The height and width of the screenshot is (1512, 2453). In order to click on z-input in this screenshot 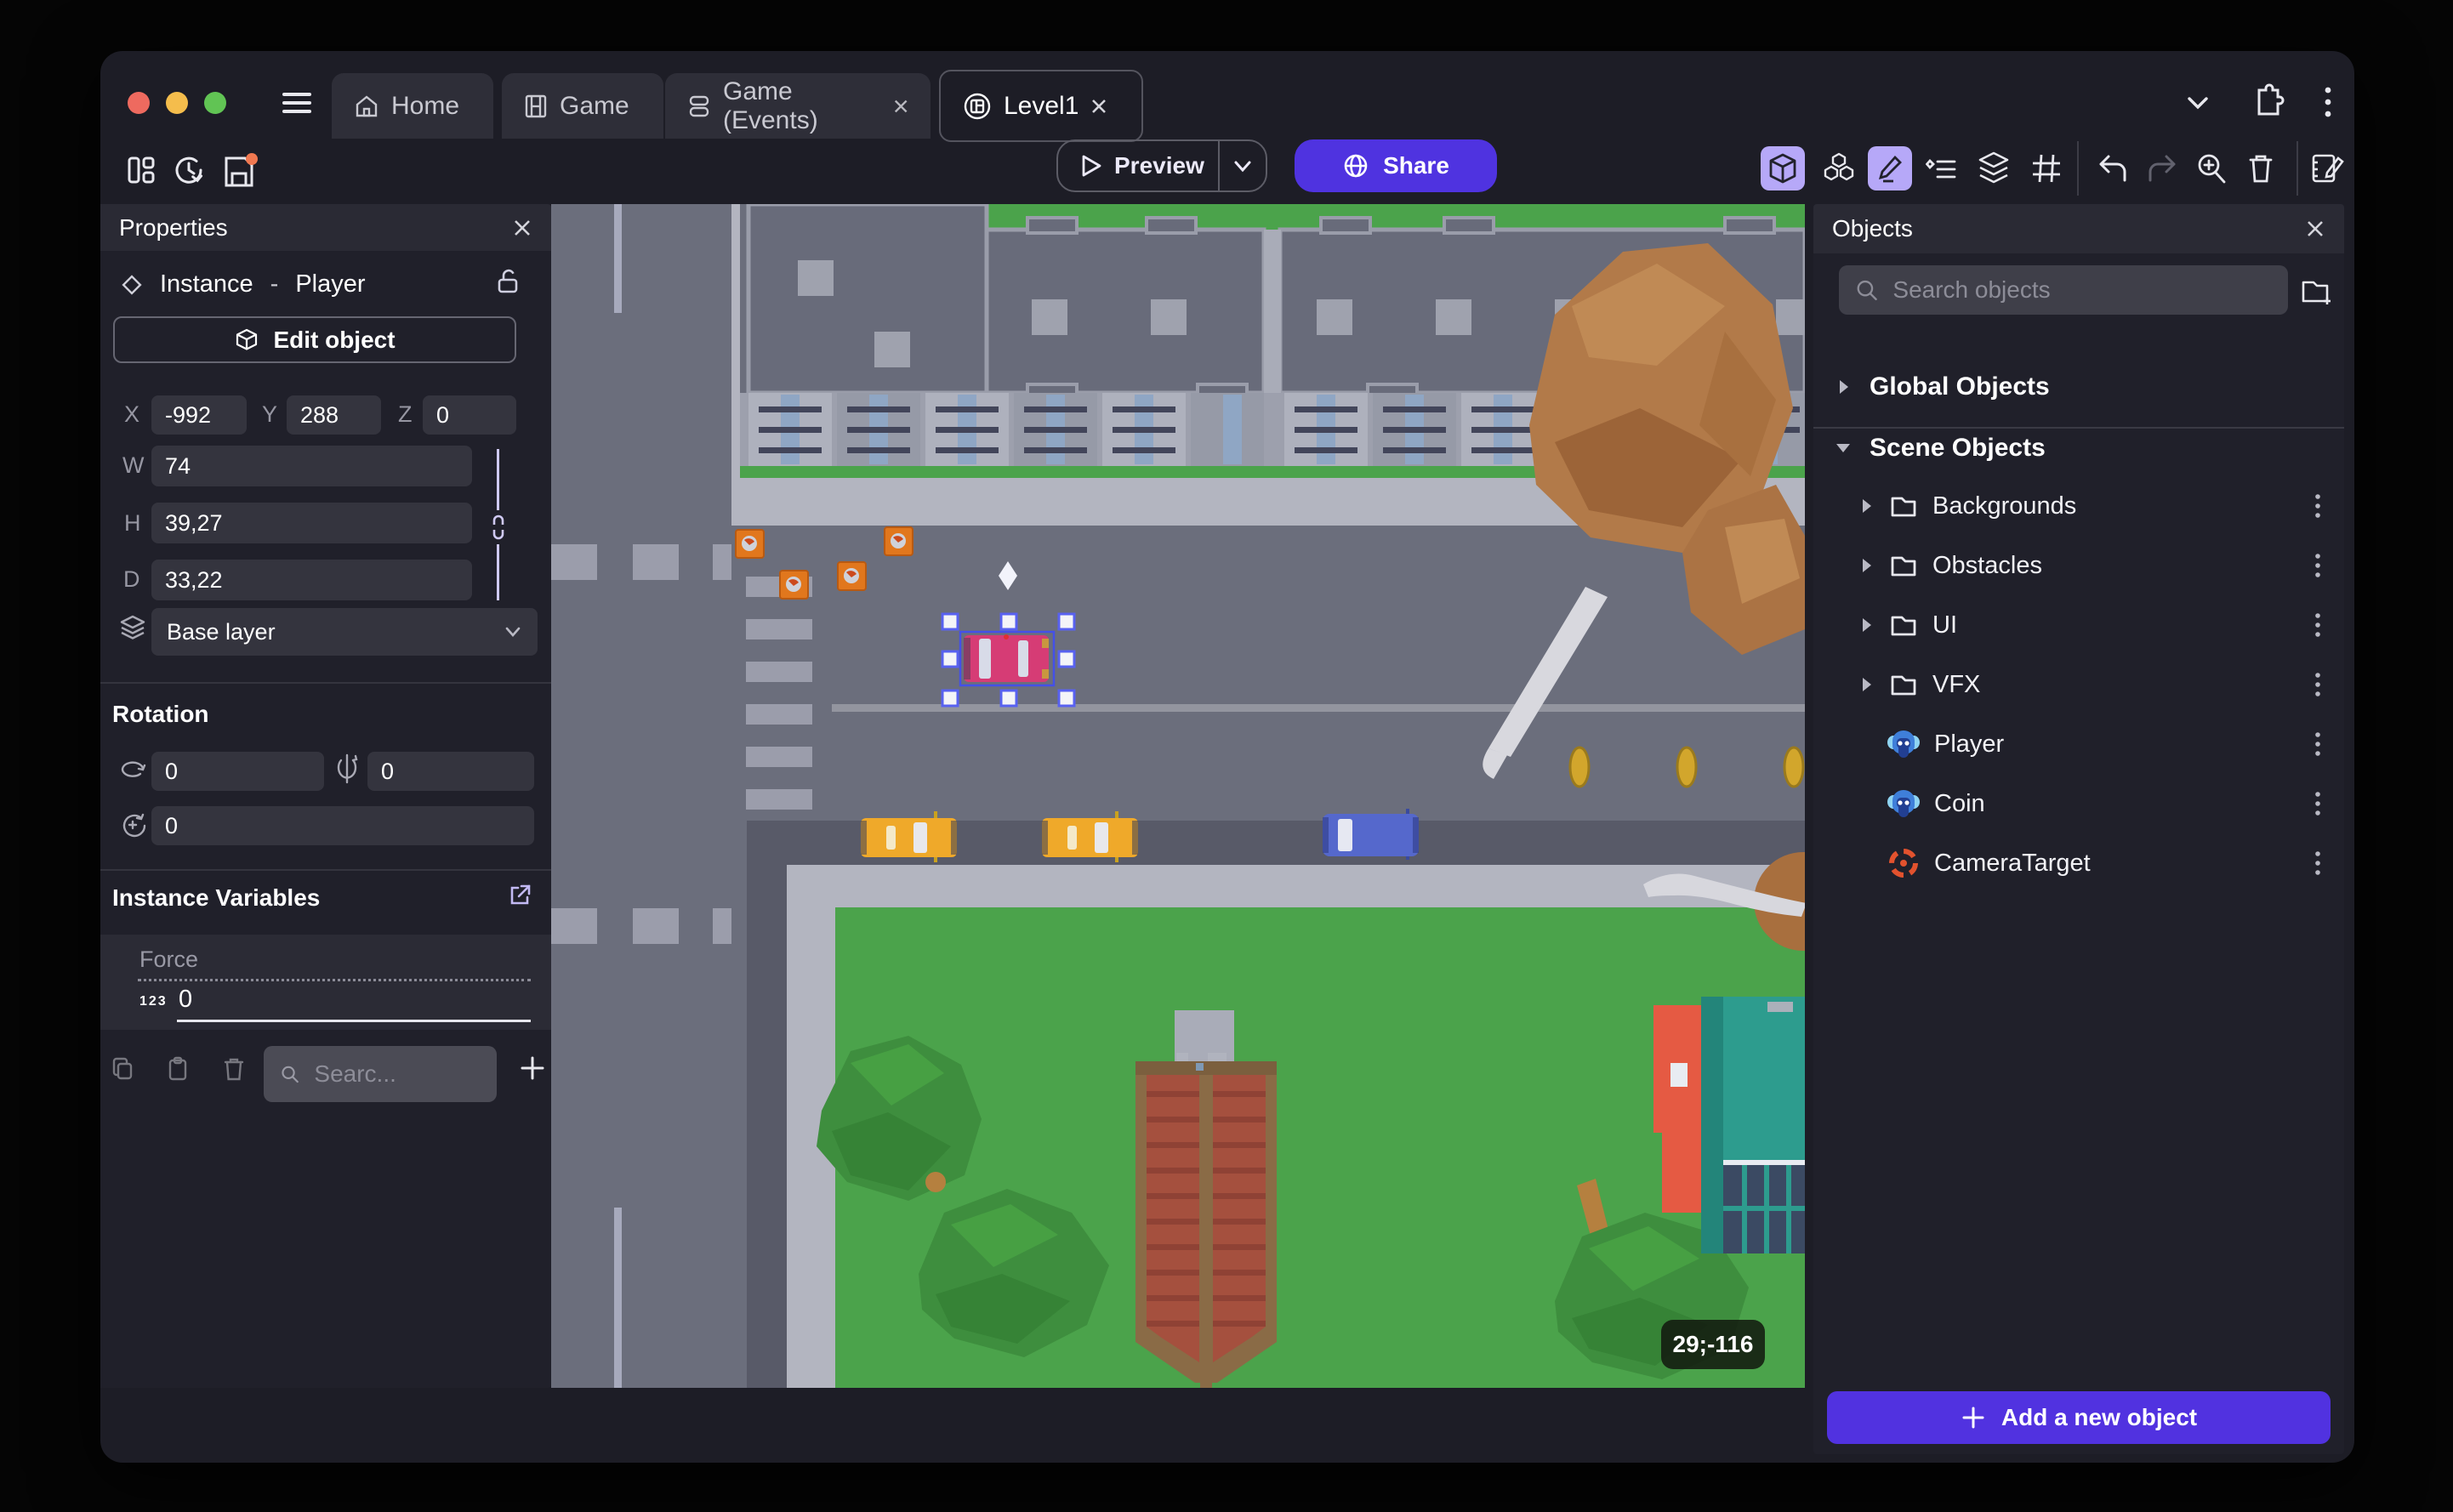, I will do `click(469, 415)`.